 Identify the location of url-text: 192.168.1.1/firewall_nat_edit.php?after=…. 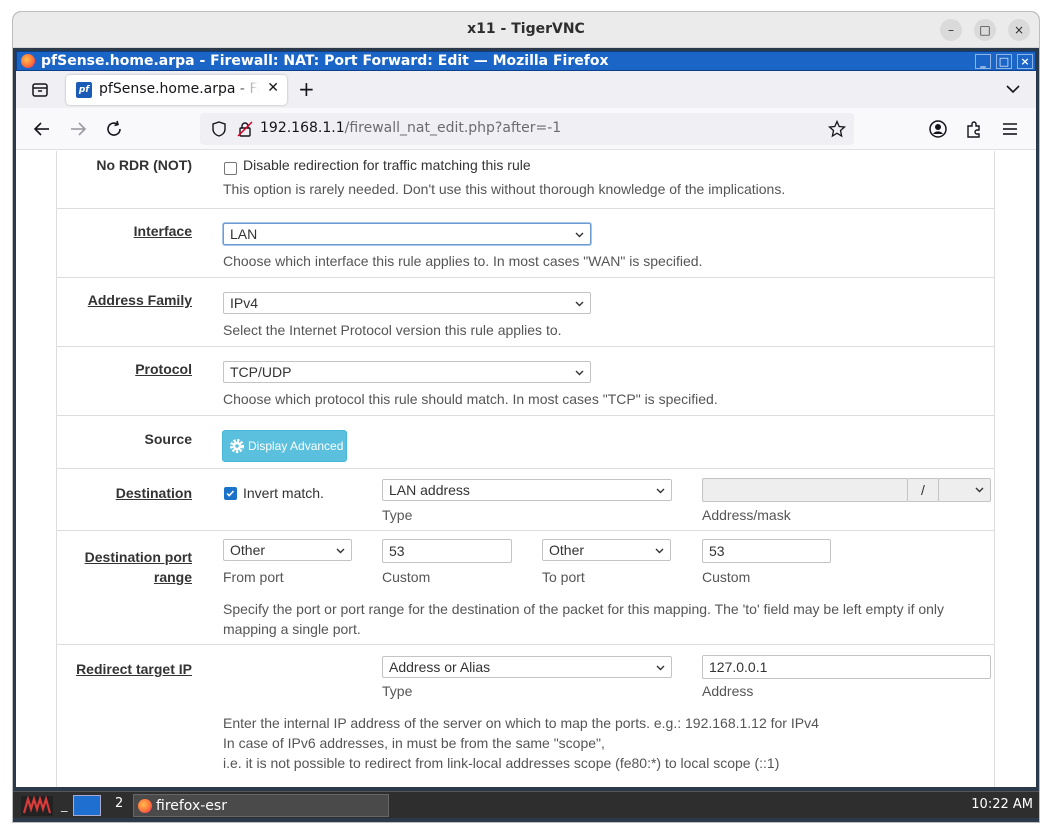
(410, 128).